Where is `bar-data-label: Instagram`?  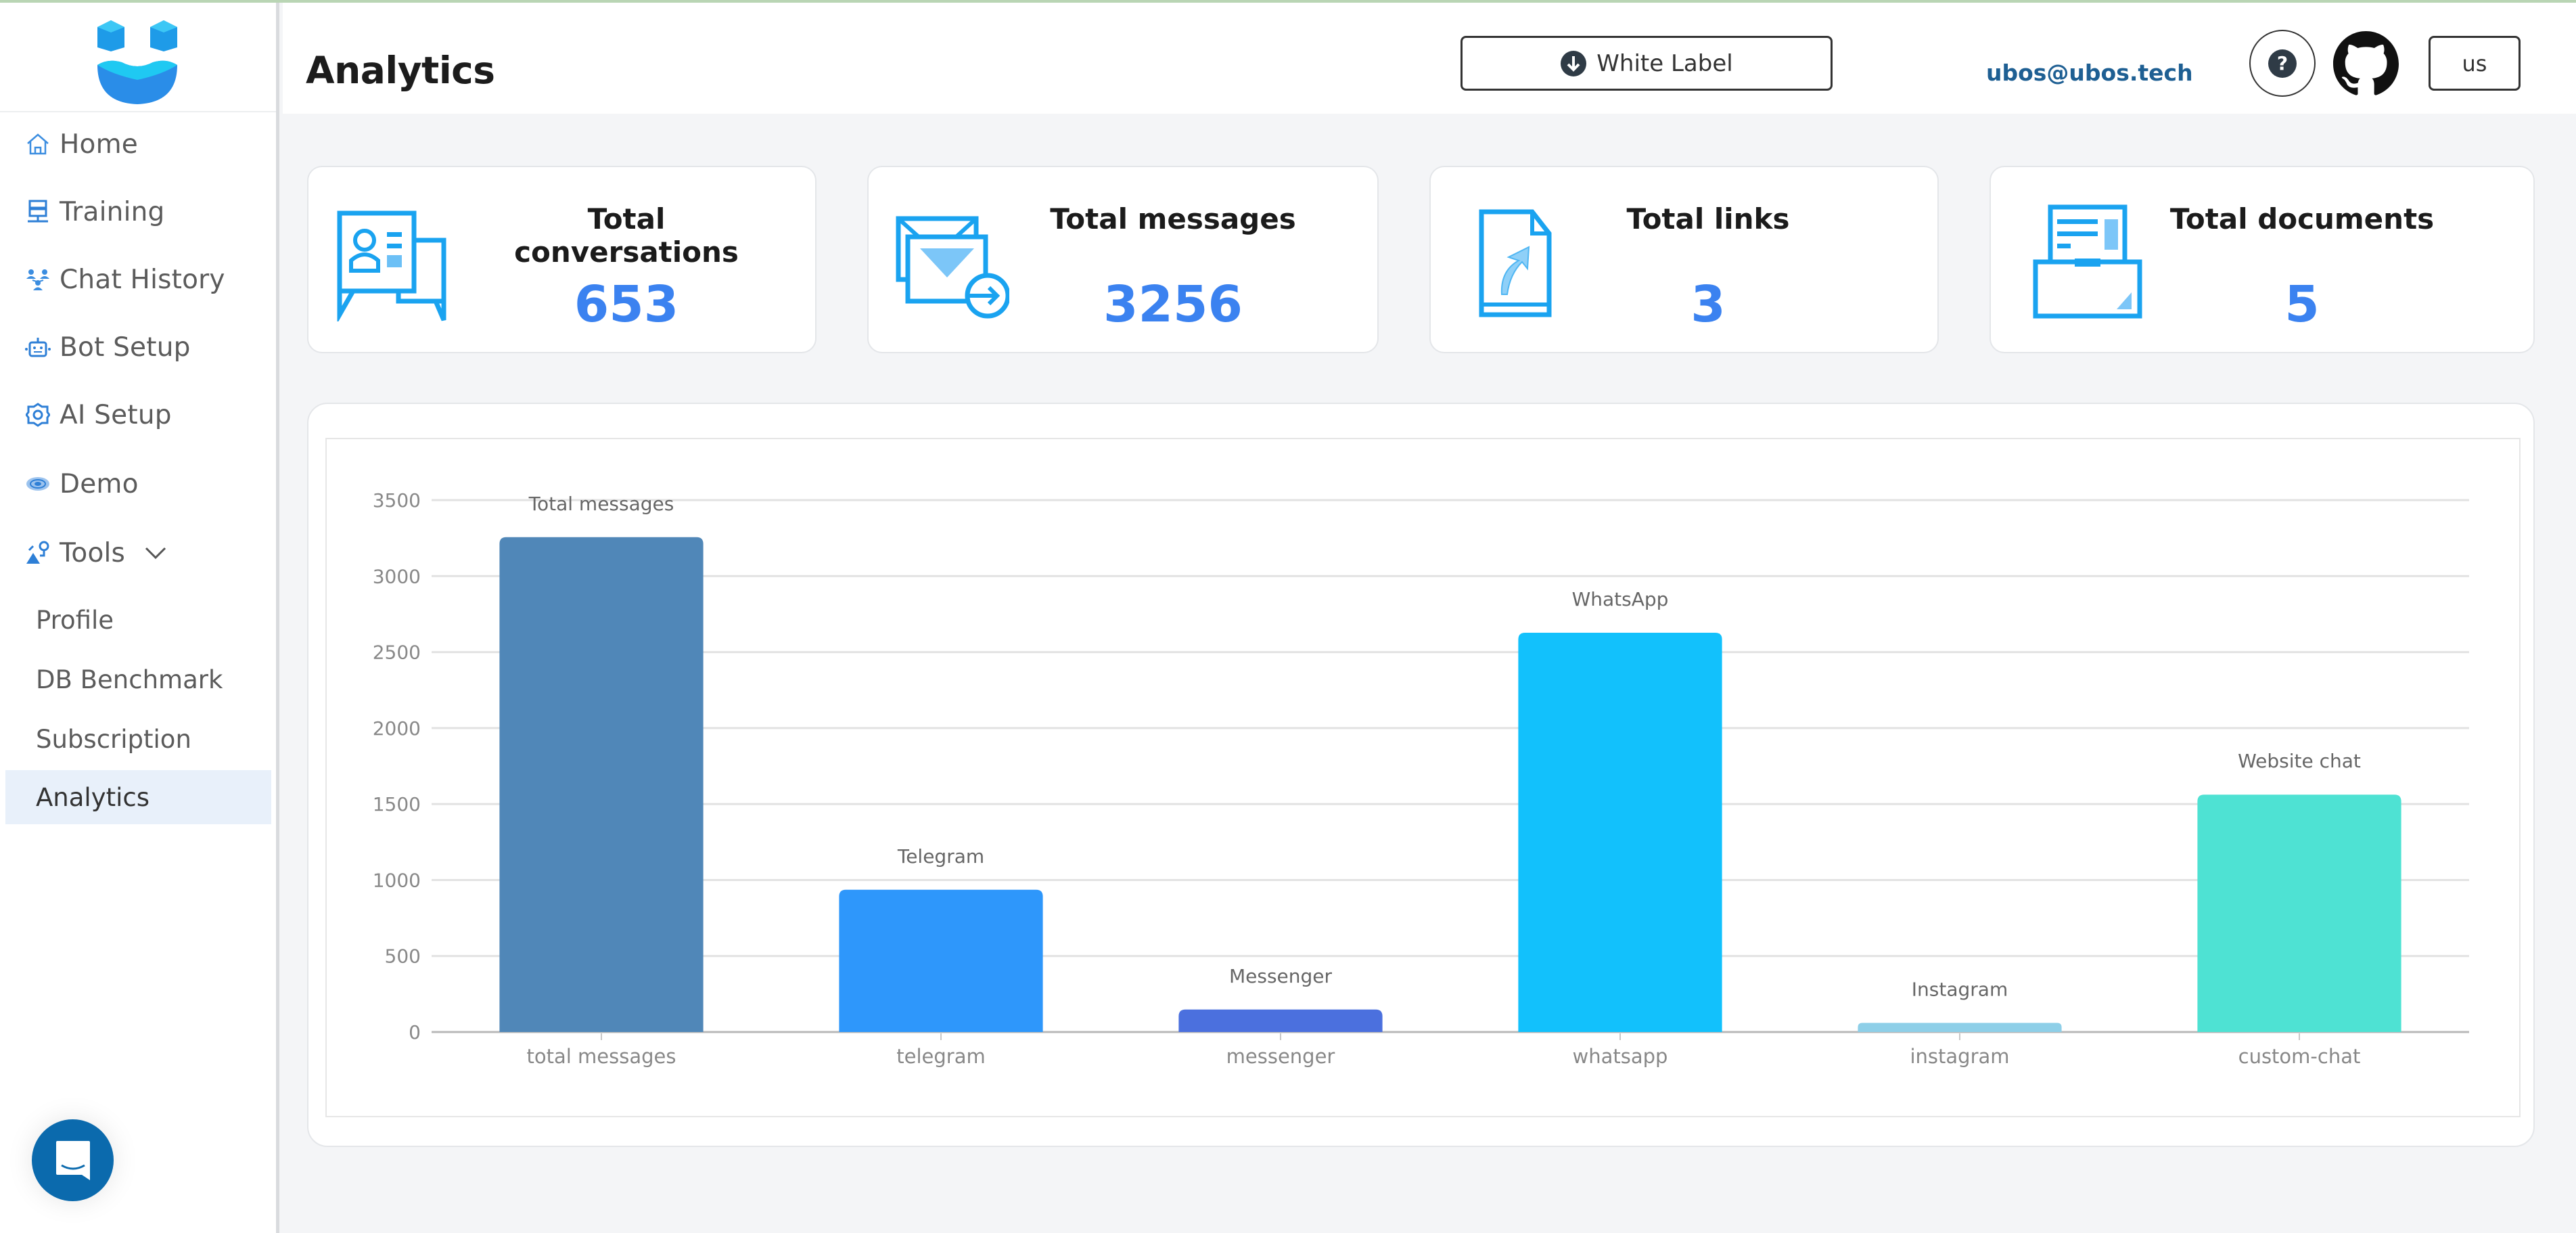 bar-data-label: Instagram is located at coordinates (1960, 990).